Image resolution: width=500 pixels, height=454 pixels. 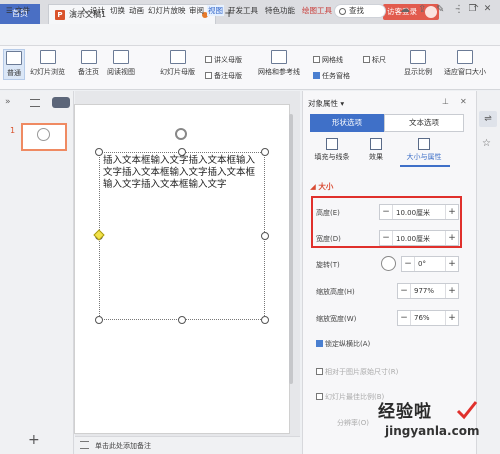 What do you see at coordinates (440, 9) in the screenshot?
I see `comment-icon: ✎` at bounding box center [440, 9].